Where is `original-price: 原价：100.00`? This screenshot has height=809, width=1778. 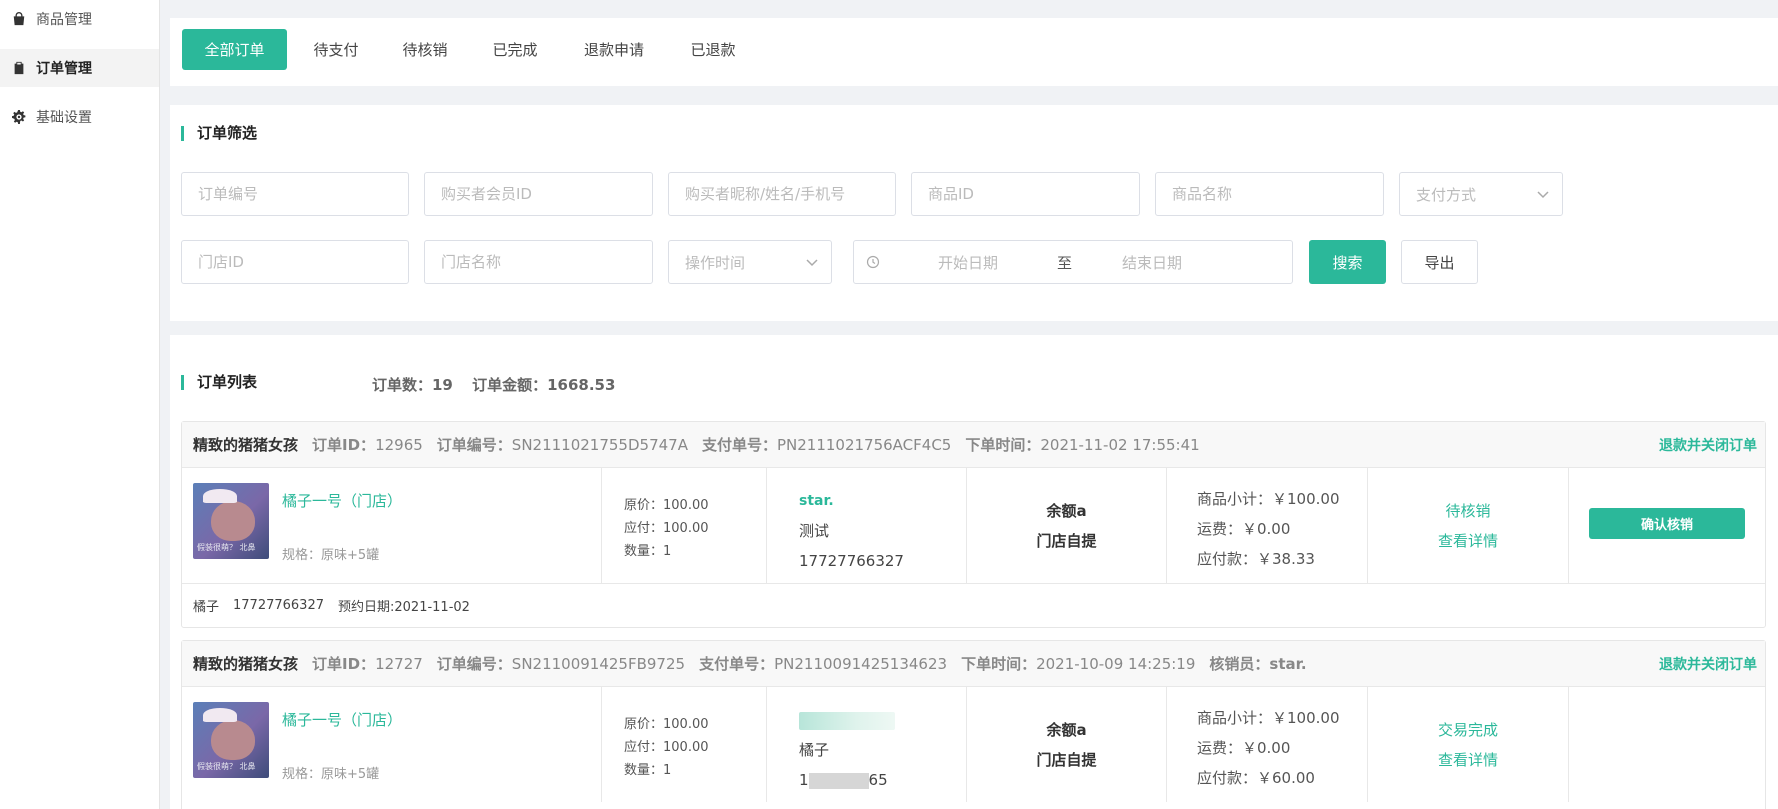
original-price: 原价：100.00 is located at coordinates (666, 724).